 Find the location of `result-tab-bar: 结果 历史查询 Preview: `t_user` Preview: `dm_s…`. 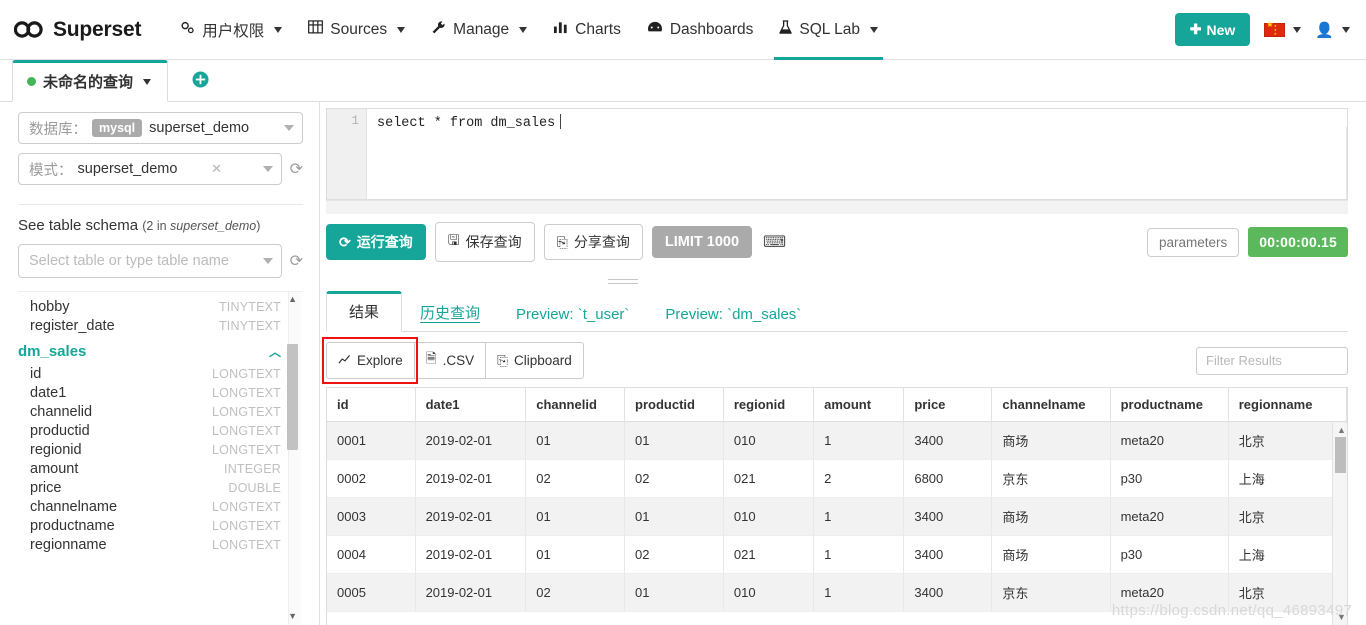

result-tab-bar: 结果 历史查询 Preview: `t_user` Preview: `dm_s… is located at coordinates (837, 311).